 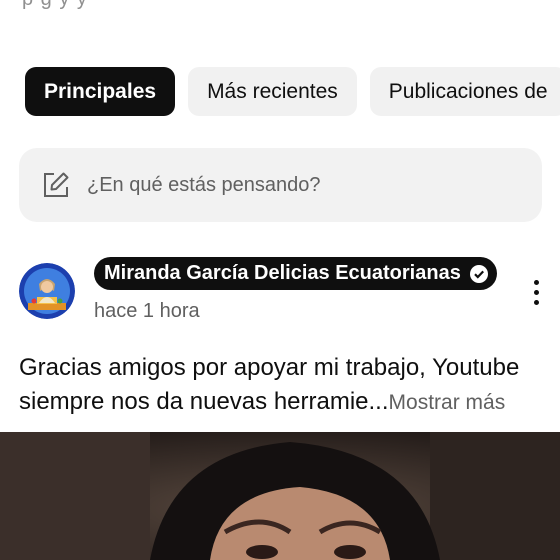 What do you see at coordinates (282, 273) in the screenshot?
I see `author-name: Miranda García Delicias Ecuatorianas` at bounding box center [282, 273].